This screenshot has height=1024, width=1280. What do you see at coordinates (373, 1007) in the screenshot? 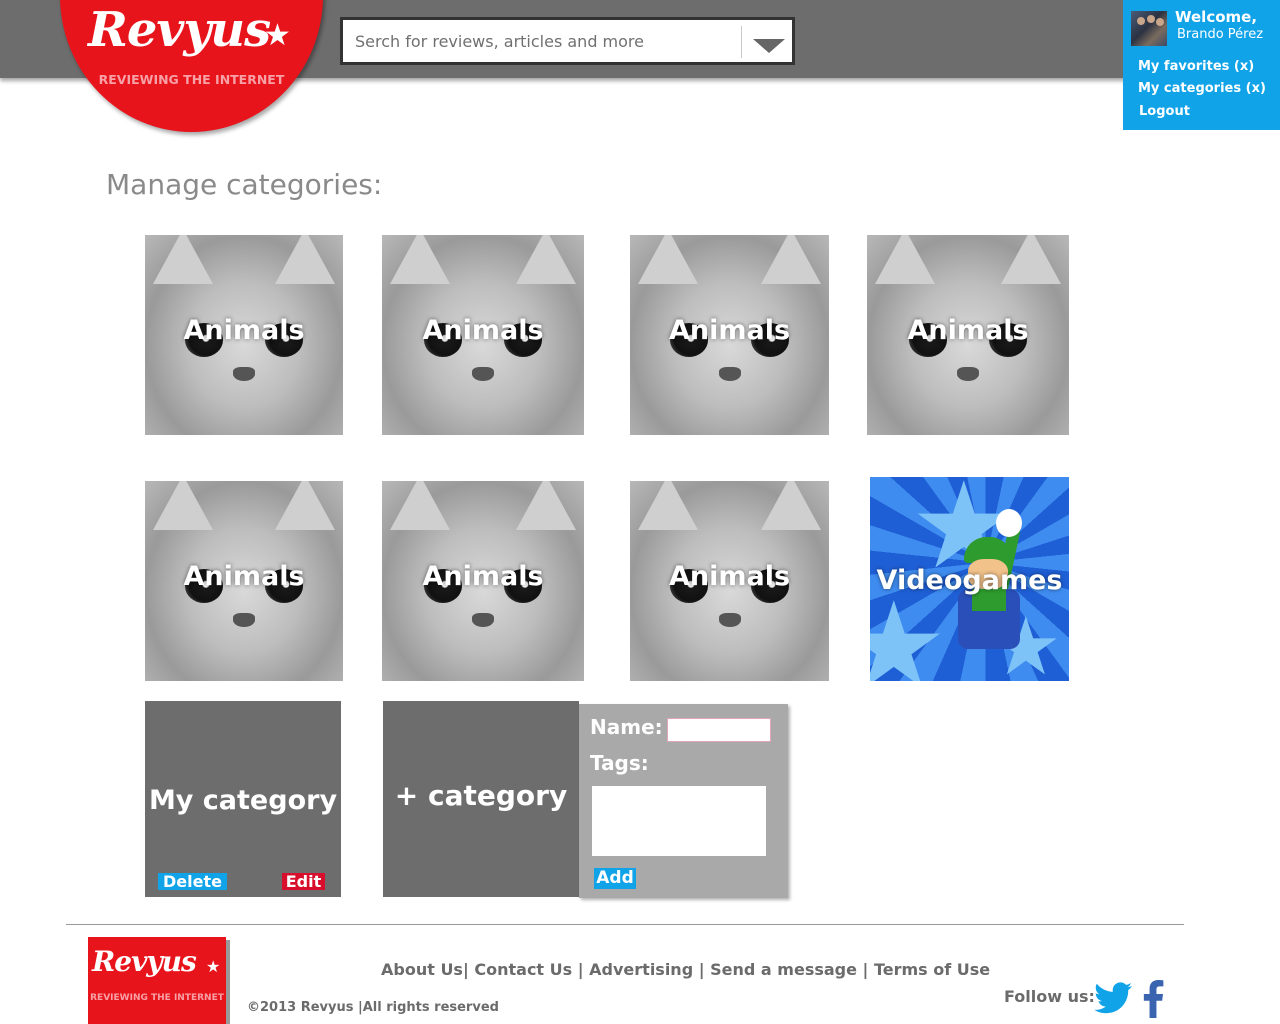
I see `copyright-text: ©2013 Revyus |All rights reserved` at bounding box center [373, 1007].